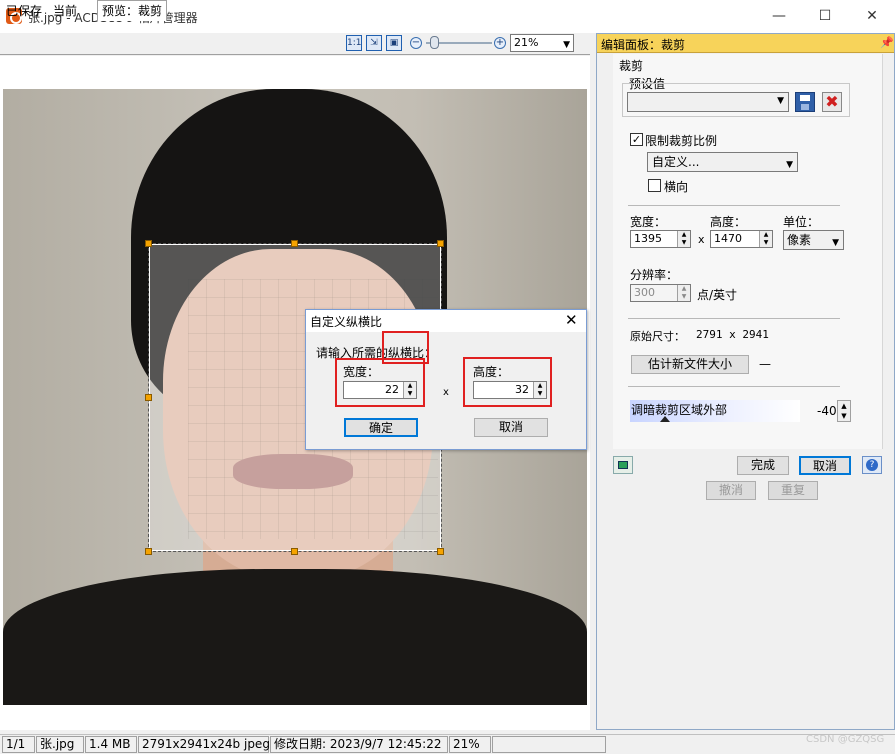 Image resolution: width=895 pixels, height=754 pixels. I want to click on status-empty-cell, so click(549, 744).